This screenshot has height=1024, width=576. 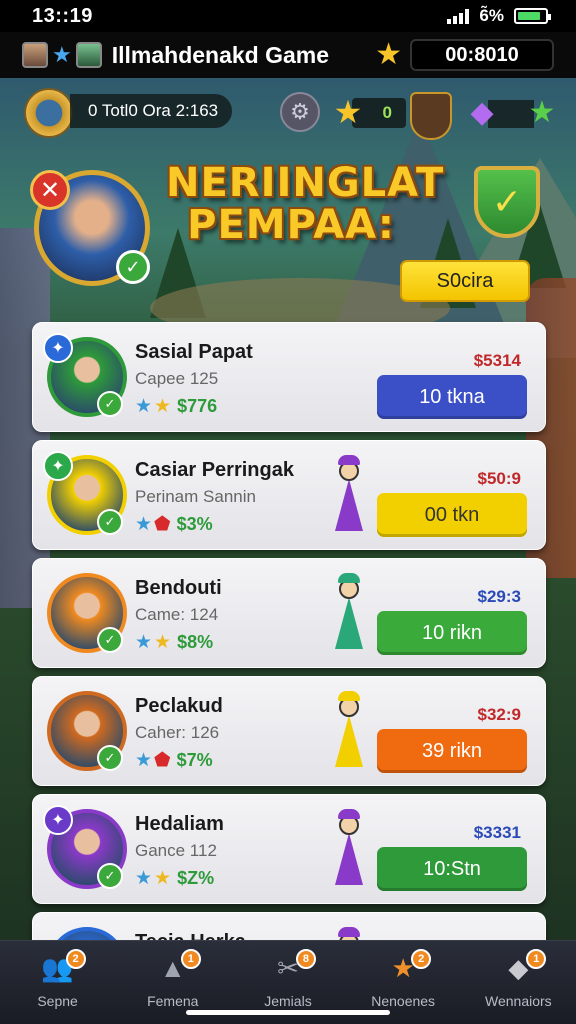 What do you see at coordinates (452, 869) in the screenshot?
I see `action-button: 10:Stn` at bounding box center [452, 869].